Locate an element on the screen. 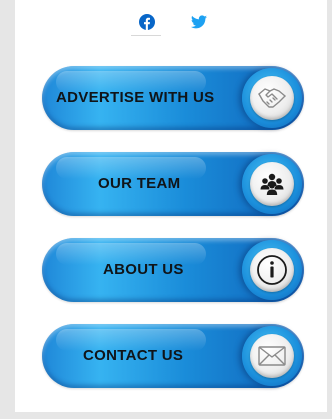 This screenshot has height=419, width=332. twitter-link is located at coordinates (199, 22).